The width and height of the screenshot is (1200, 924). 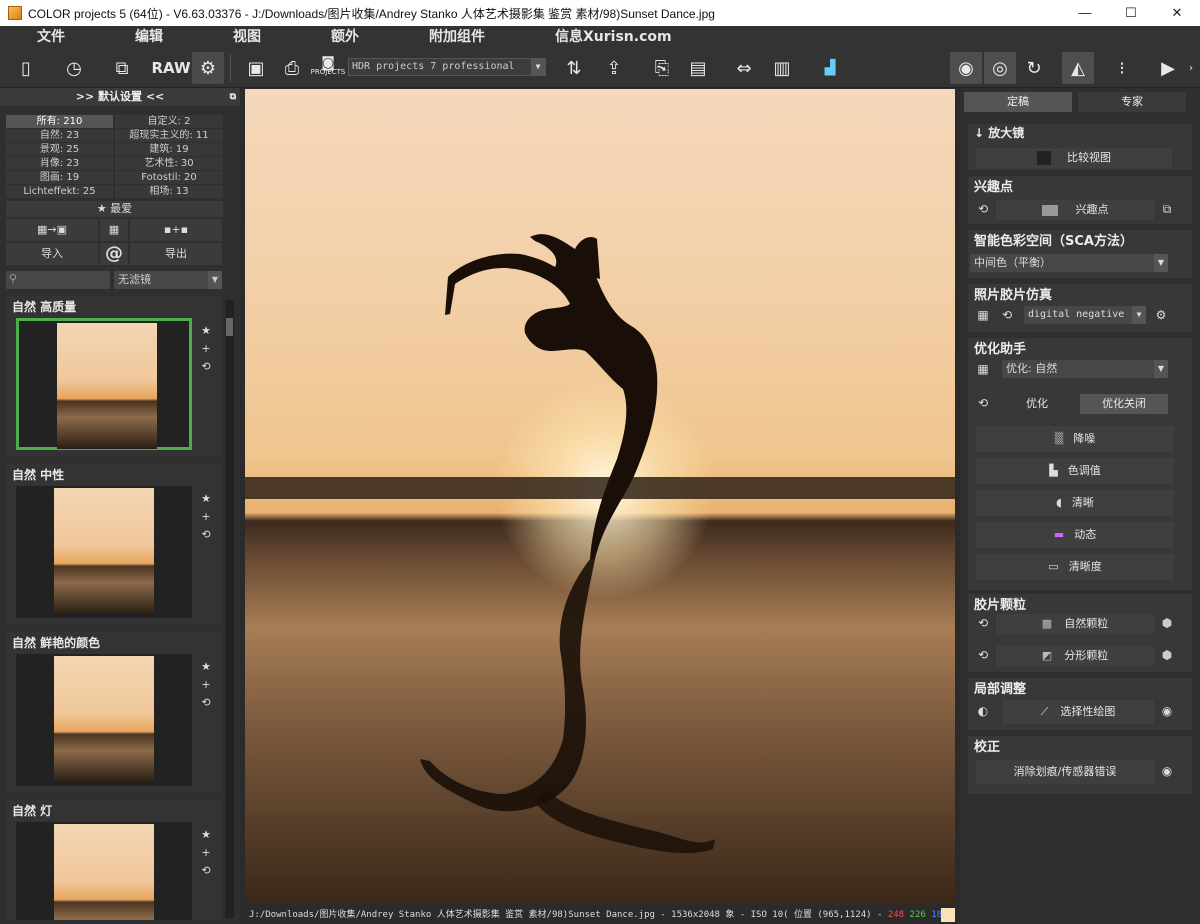 I want to click on side-by-side-icon: ▶, so click(x=1168, y=68).